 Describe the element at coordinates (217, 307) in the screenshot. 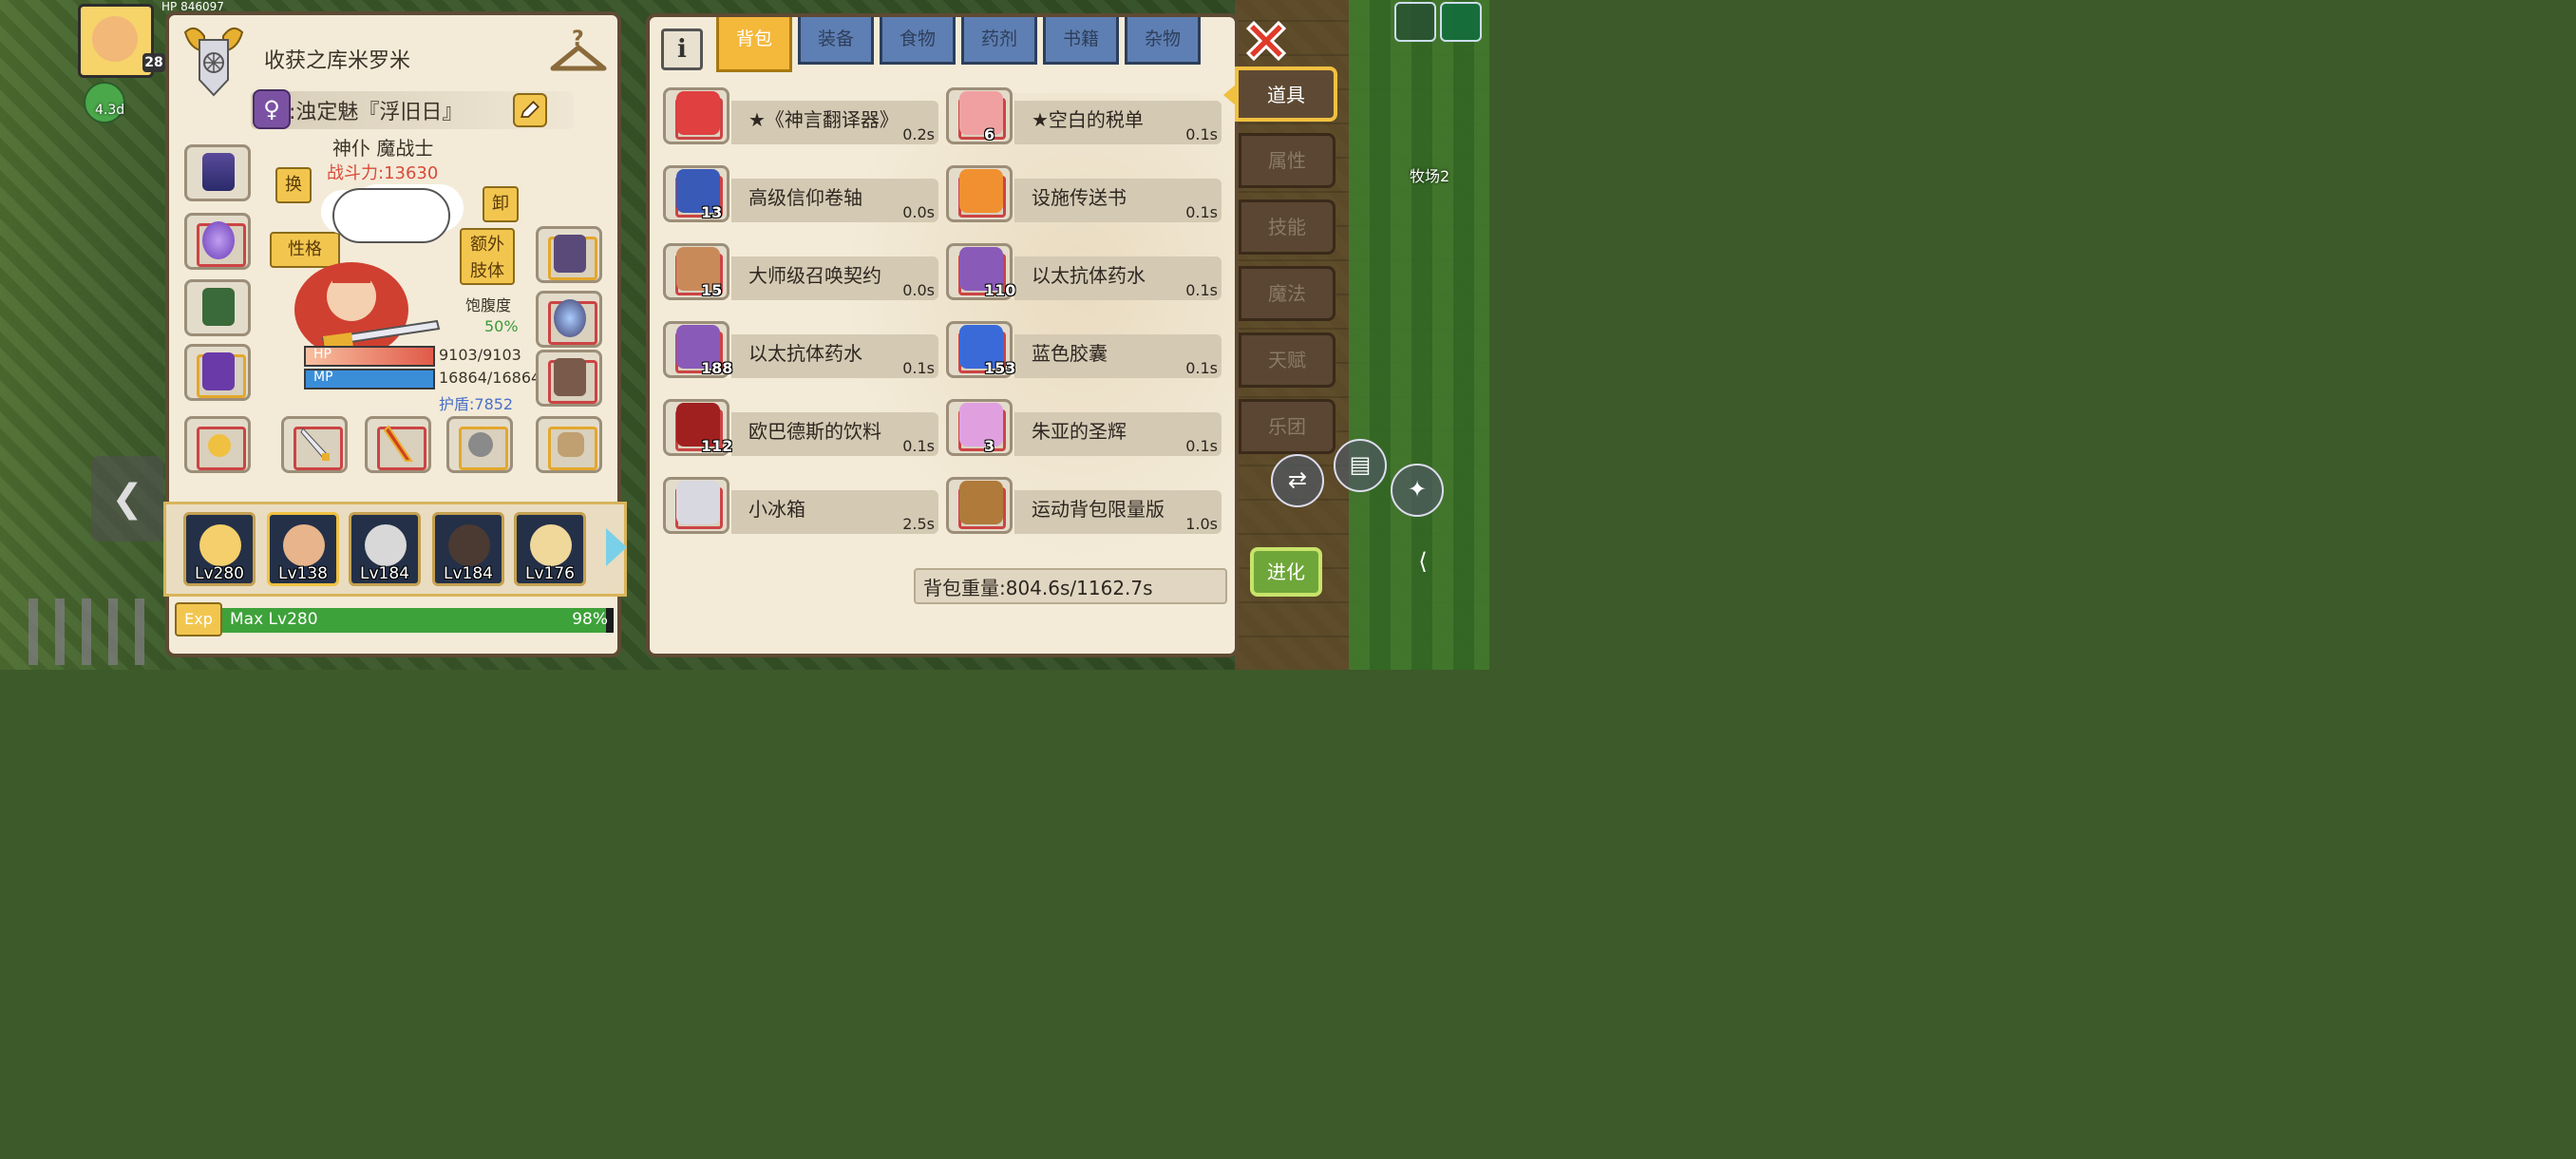

I see `equip-slot-body` at that location.